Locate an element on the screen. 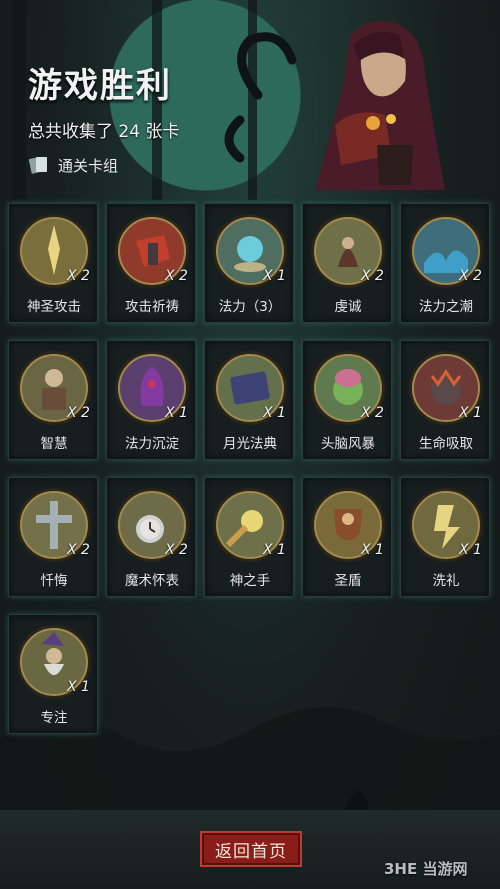  card-name: 法力沉淀 is located at coordinates (152, 444).